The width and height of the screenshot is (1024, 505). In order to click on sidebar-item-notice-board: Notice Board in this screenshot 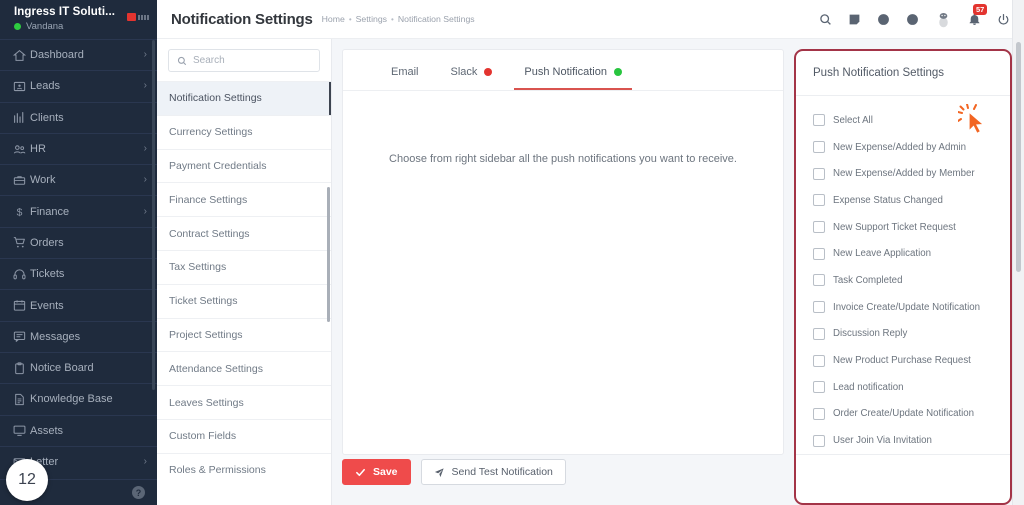, I will do `click(78, 367)`.